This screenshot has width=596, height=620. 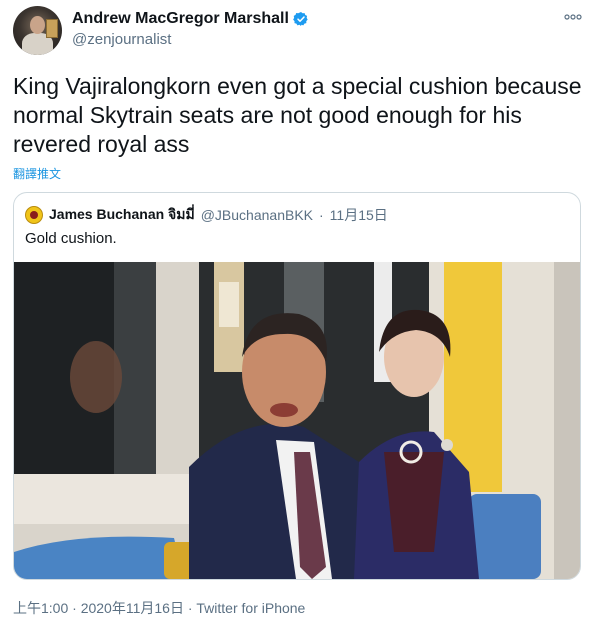 What do you see at coordinates (37, 30) in the screenshot?
I see `author-avatar` at bounding box center [37, 30].